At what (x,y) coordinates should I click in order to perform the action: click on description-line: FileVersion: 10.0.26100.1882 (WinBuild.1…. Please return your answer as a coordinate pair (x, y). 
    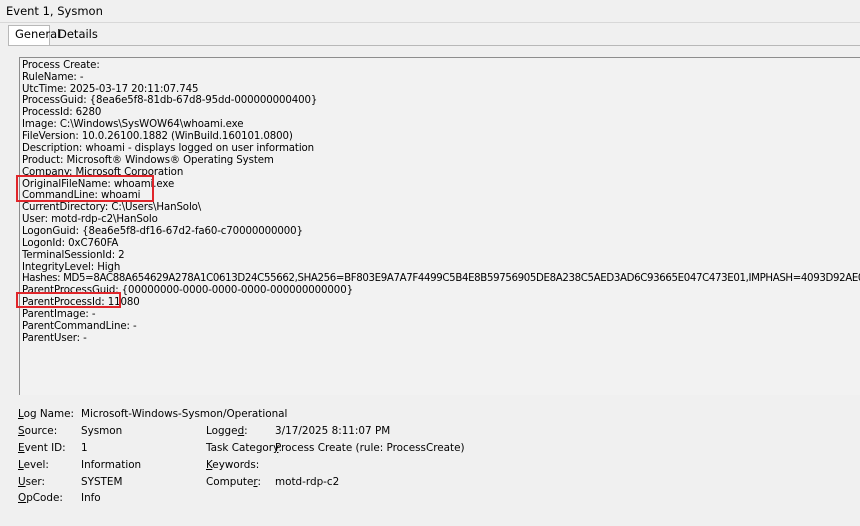
    Looking at the image, I should click on (157, 136).